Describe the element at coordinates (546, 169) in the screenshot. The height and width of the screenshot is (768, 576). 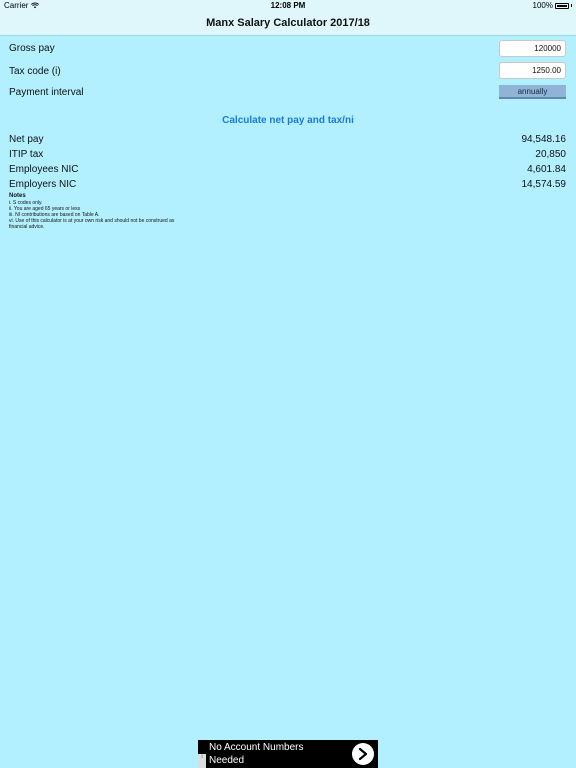
I see `employees-nic-value: 4,601.84` at that location.